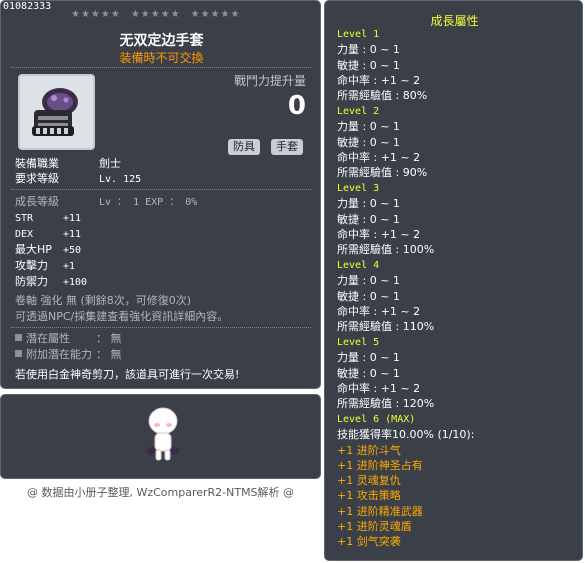 The height and width of the screenshot is (563, 585). Describe the element at coordinates (382, 173) in the screenshot. I see `level-line: 所需經驗值 : 90%` at that location.